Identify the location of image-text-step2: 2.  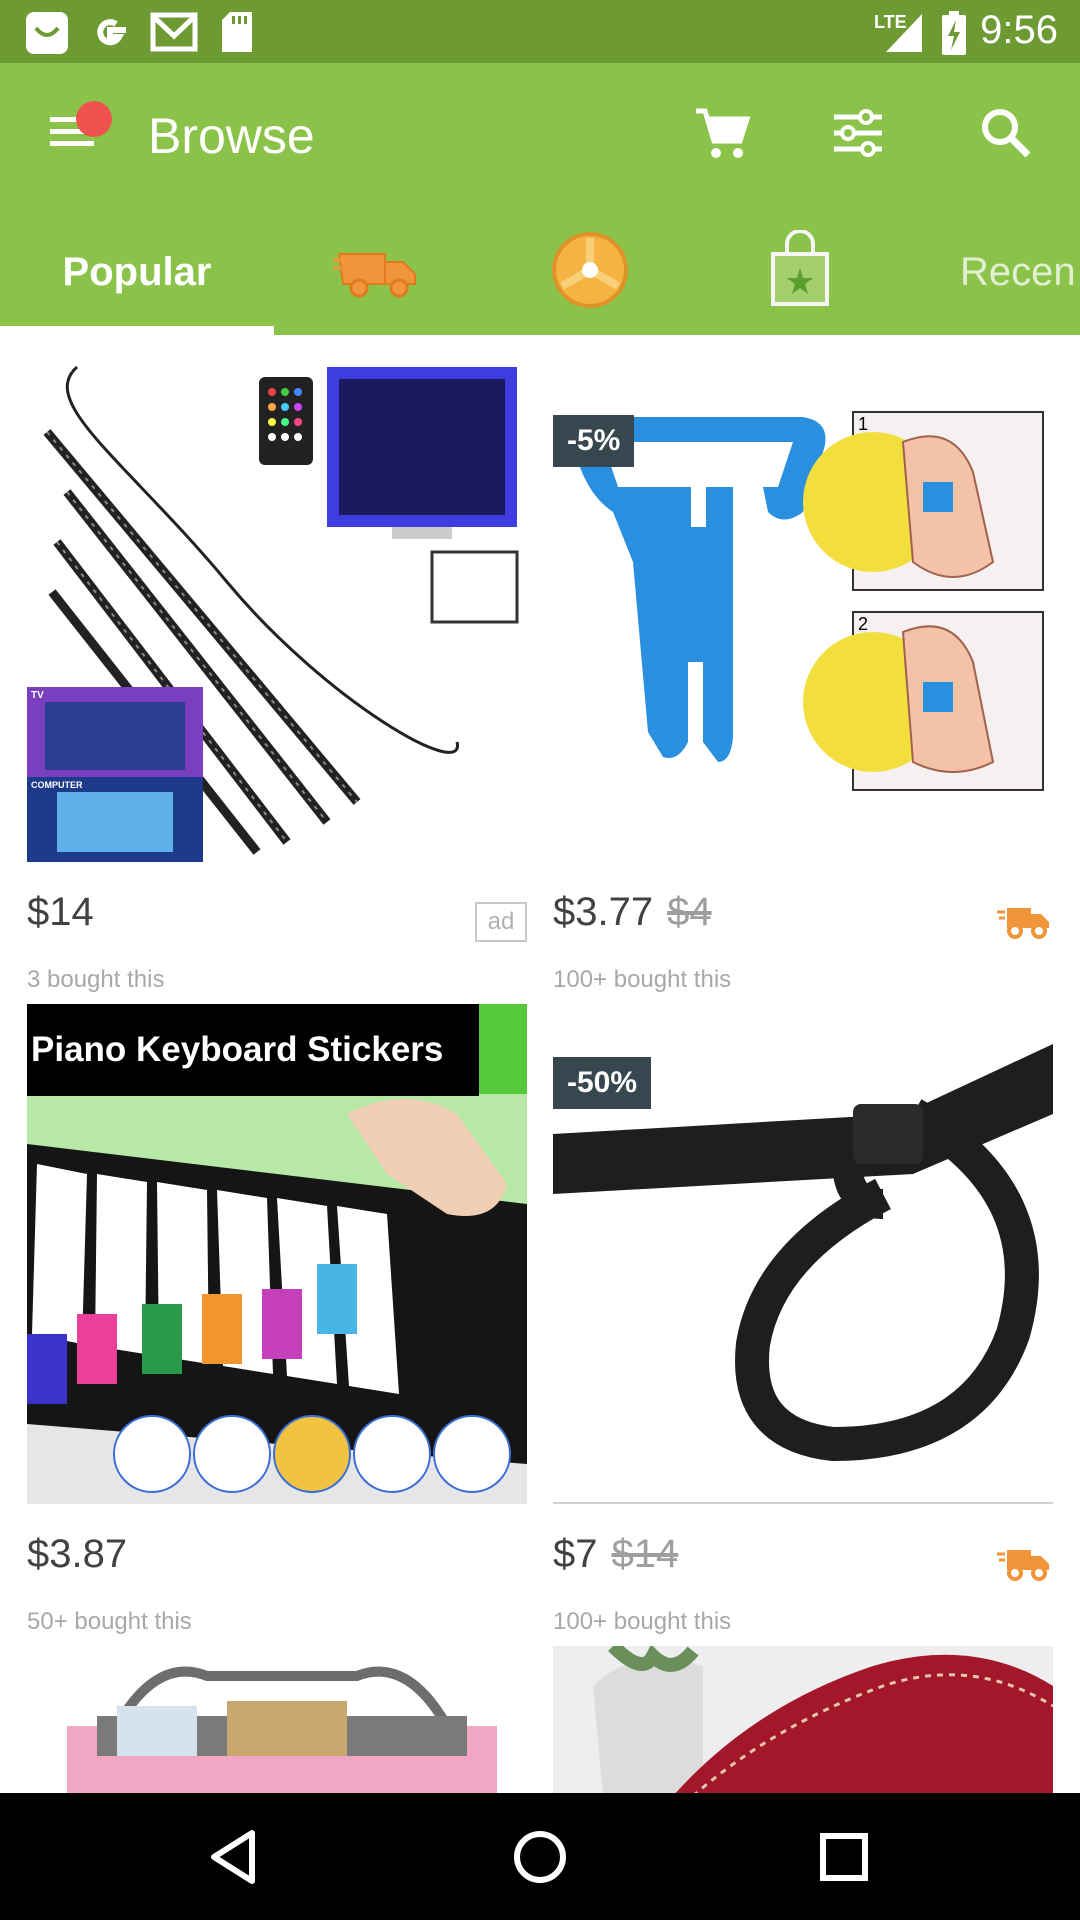
(863, 624).